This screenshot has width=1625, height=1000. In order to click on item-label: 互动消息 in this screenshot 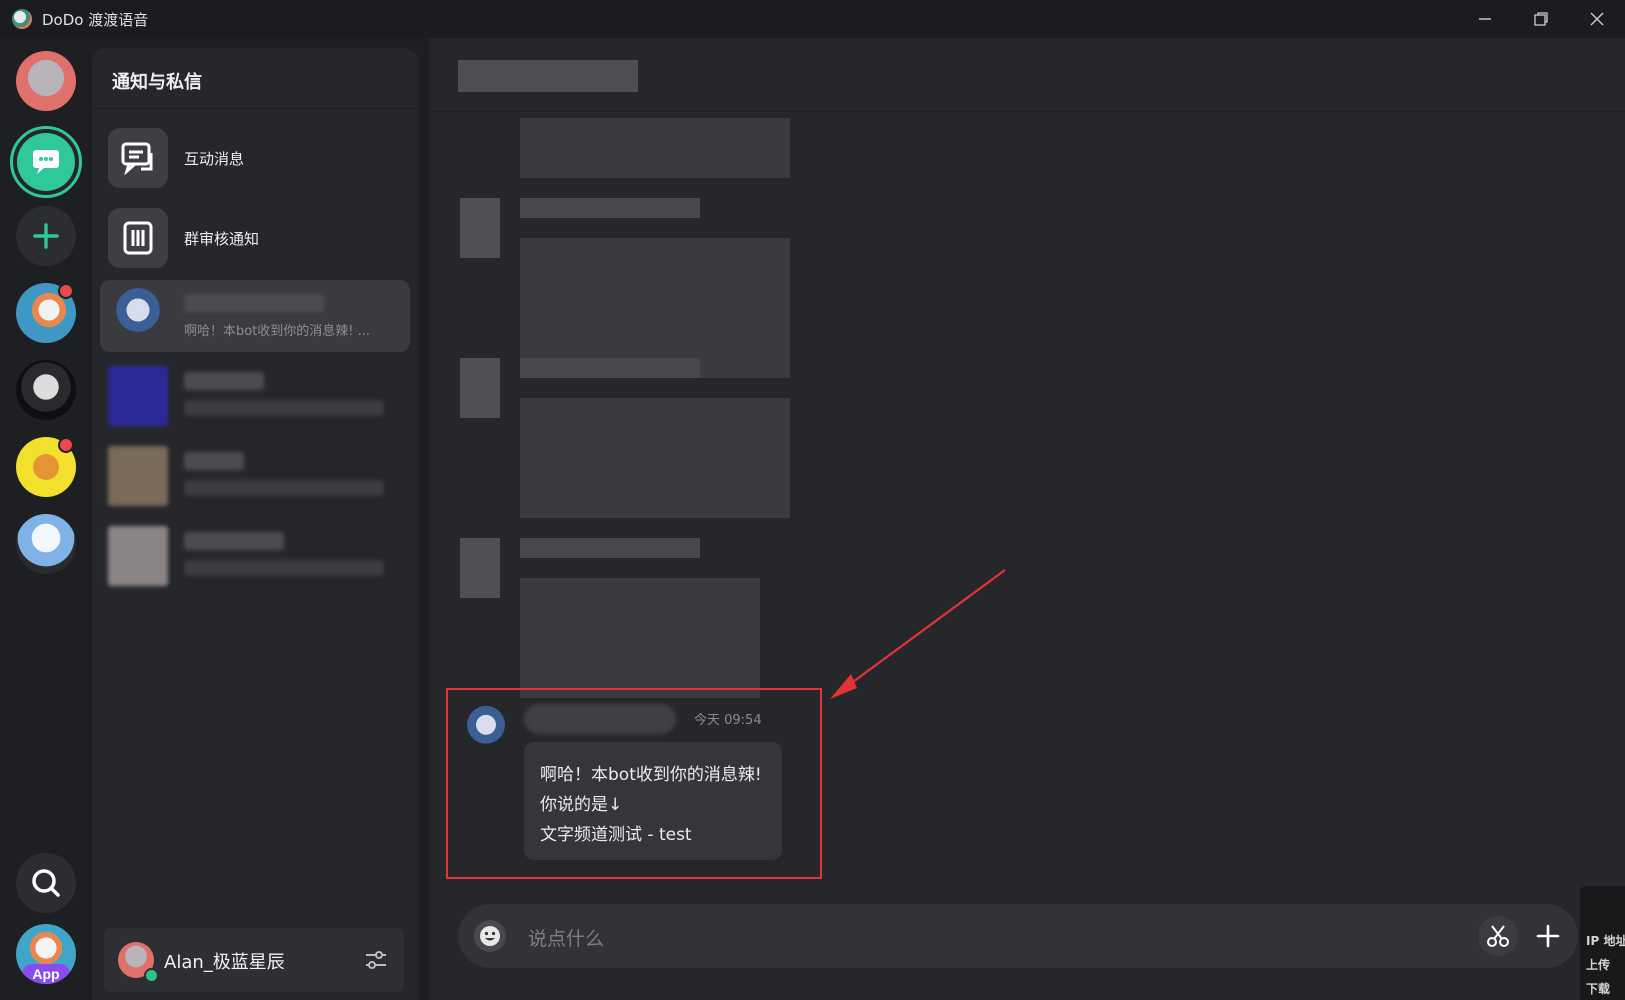, I will do `click(214, 159)`.